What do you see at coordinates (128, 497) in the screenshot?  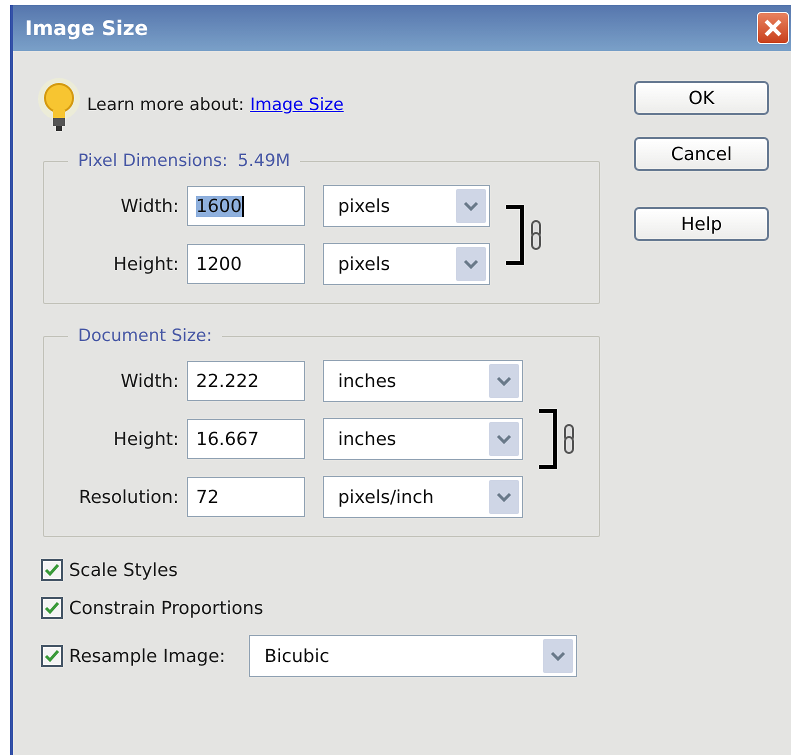 I see `field-label: Resolution:` at bounding box center [128, 497].